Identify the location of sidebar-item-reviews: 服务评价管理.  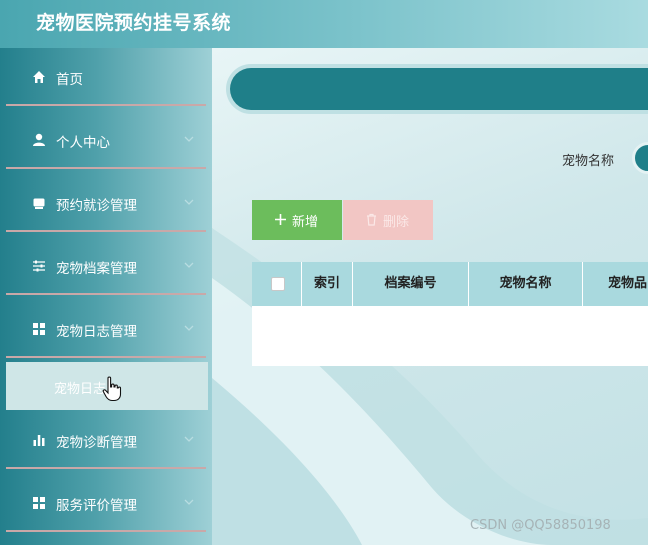
(106, 503).